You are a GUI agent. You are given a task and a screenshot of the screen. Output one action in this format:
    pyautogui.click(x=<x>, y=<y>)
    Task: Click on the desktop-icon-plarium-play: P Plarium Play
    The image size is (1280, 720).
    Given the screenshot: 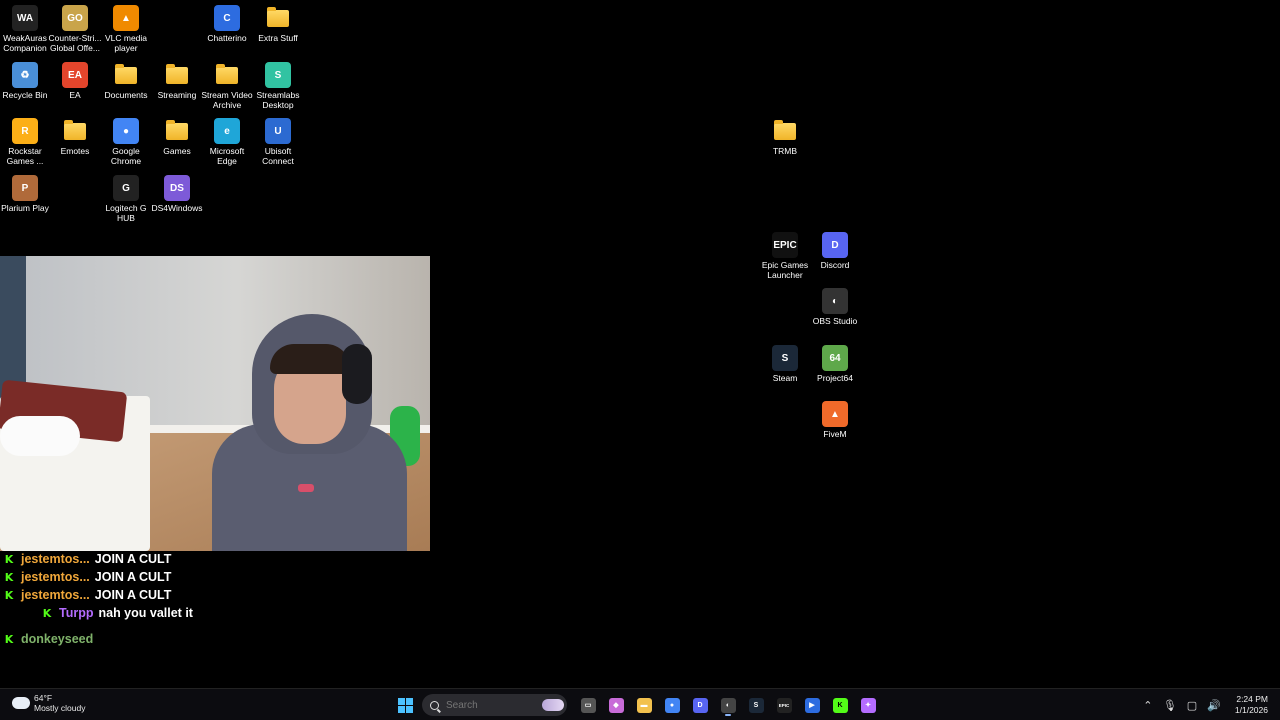 What is the action you would take?
    pyautogui.click(x=25, y=194)
    